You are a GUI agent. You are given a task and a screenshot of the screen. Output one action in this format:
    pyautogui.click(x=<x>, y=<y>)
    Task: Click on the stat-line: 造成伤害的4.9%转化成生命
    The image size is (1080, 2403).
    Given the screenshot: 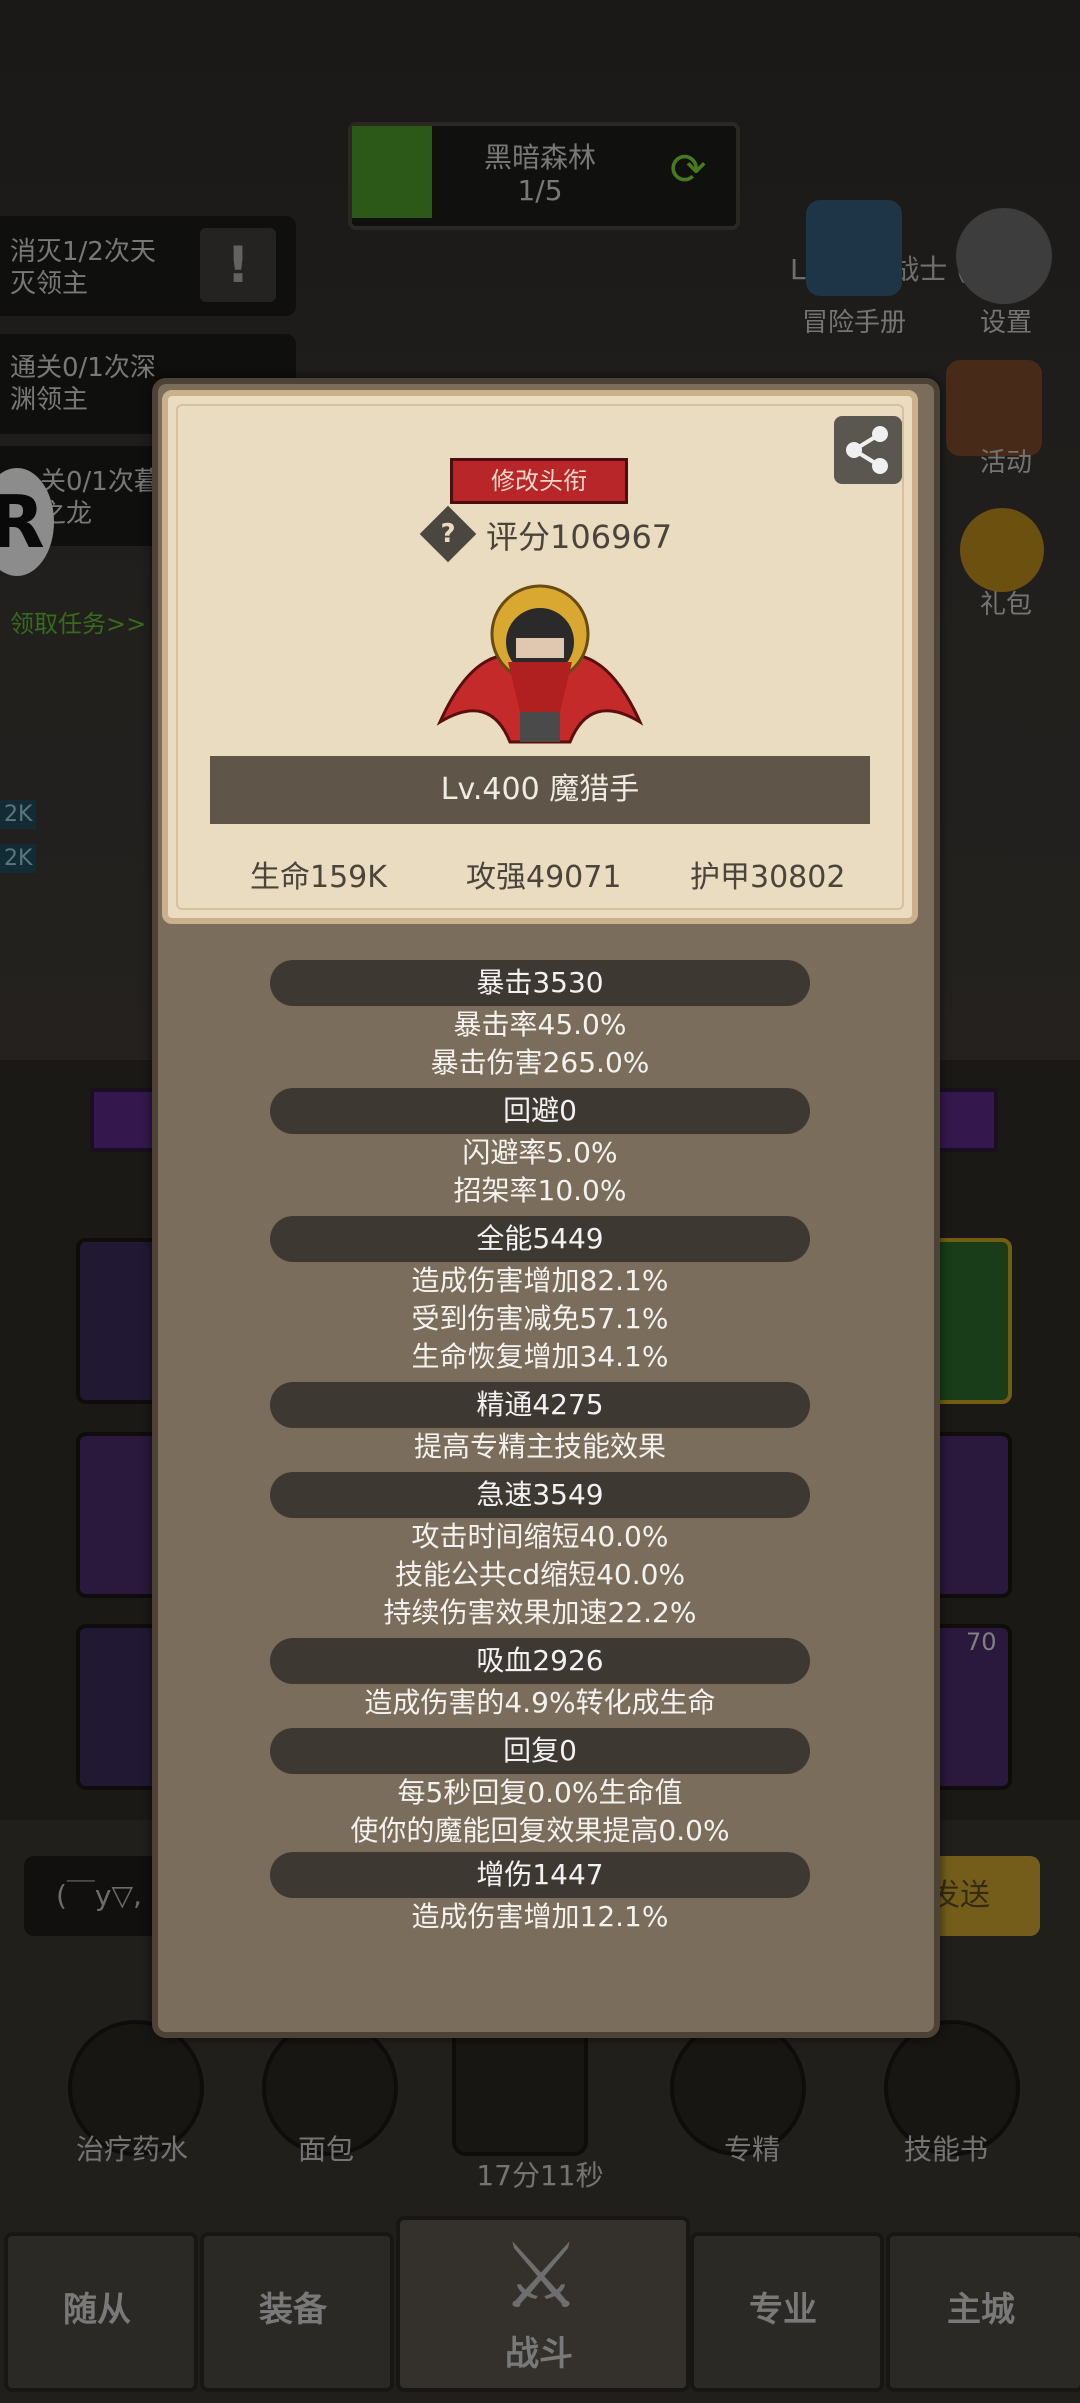 What is the action you would take?
    pyautogui.click(x=540, y=1702)
    